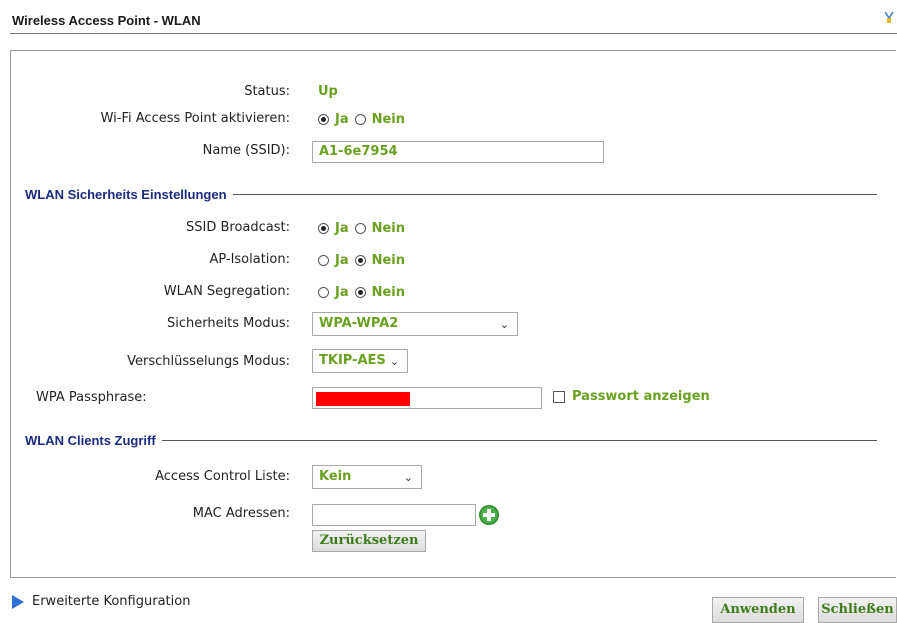 Image resolution: width=897 pixels, height=623 pixels. I want to click on close-button: Schließen, so click(857, 610).